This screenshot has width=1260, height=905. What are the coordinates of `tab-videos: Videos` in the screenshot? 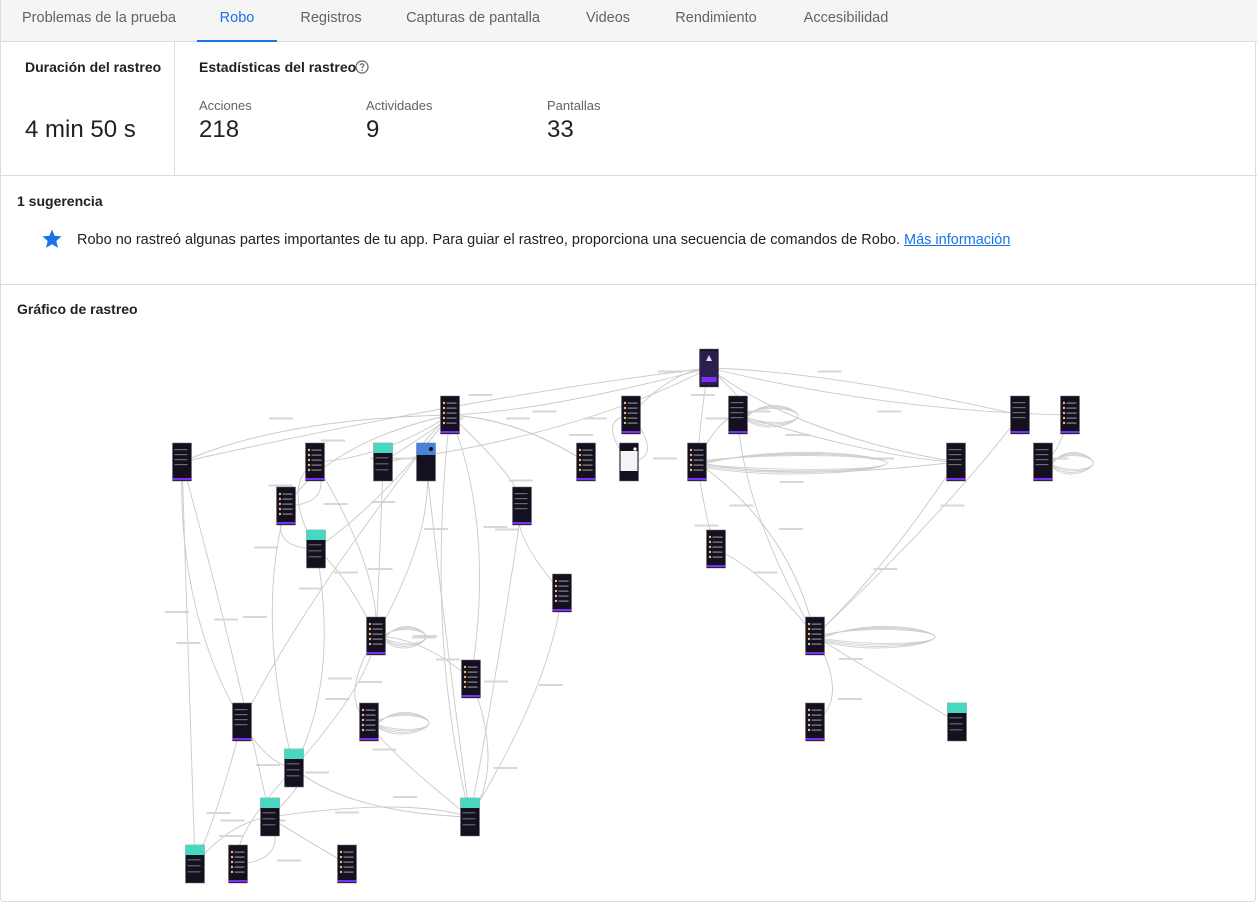 It's located at (608, 21).